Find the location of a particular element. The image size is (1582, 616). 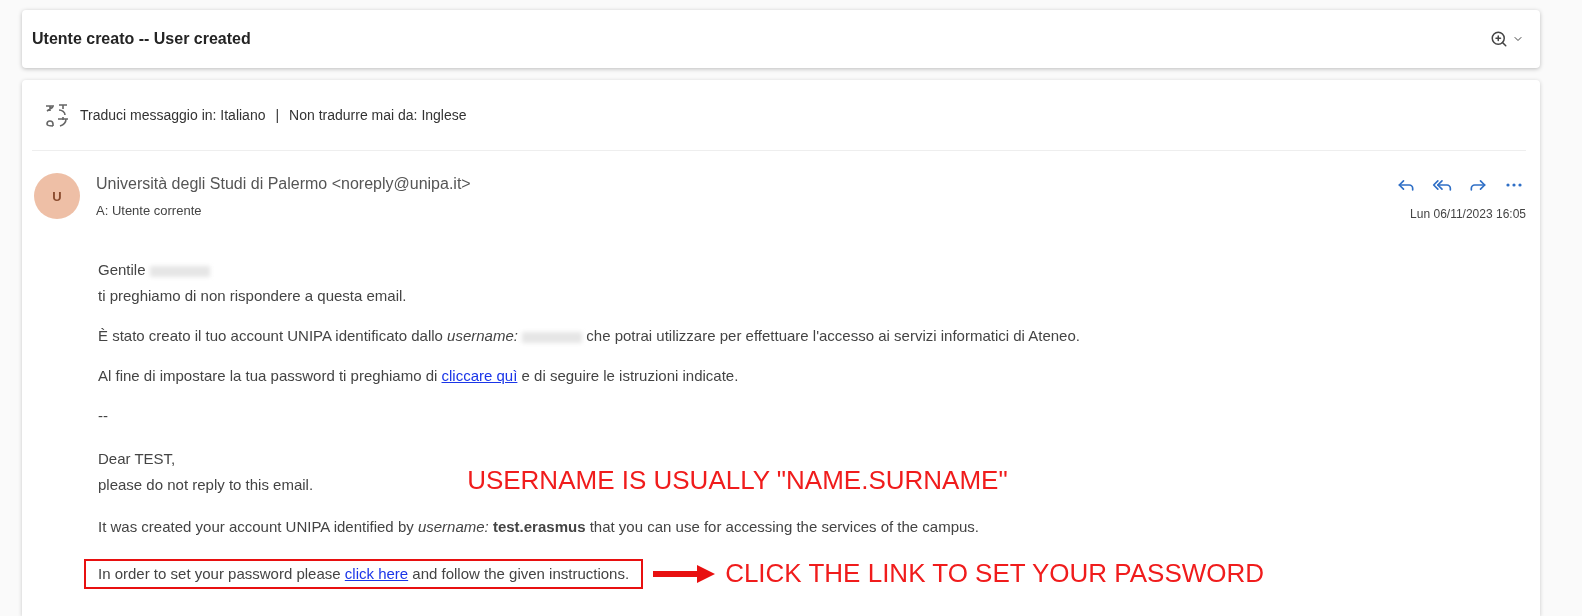

annotation-text: USERNAME IS USUALLY "NAME.SURNAME" is located at coordinates (737, 480).